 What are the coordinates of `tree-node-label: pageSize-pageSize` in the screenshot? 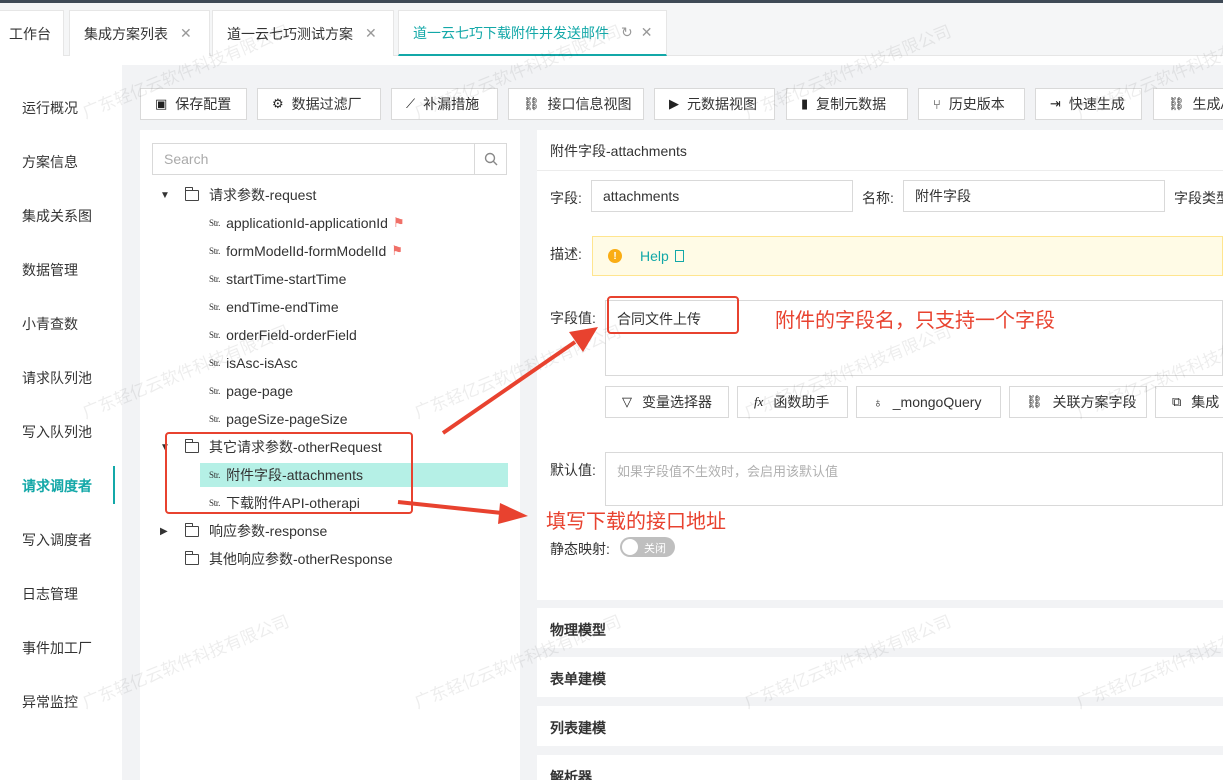 It's located at (287, 419).